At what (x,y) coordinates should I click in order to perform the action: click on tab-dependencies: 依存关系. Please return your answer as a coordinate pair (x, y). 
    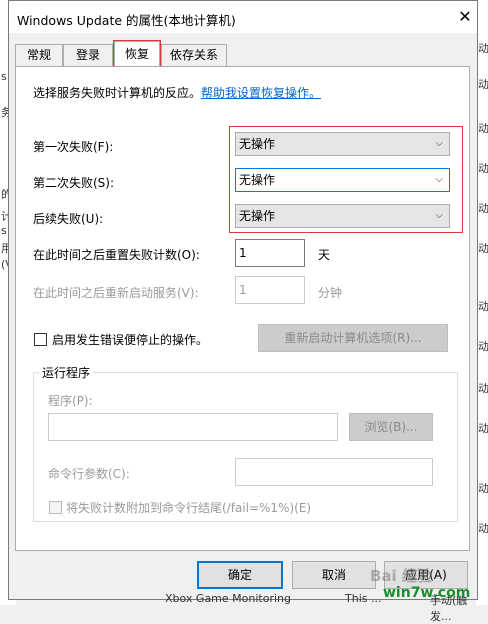
    Looking at the image, I should click on (194, 55).